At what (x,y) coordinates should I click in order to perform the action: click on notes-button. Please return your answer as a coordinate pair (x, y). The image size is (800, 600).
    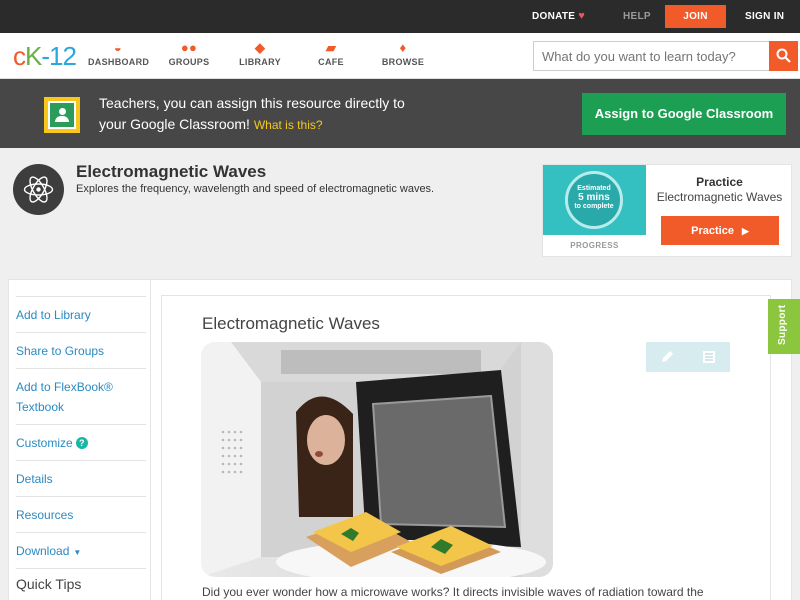
    Looking at the image, I should click on (709, 357).